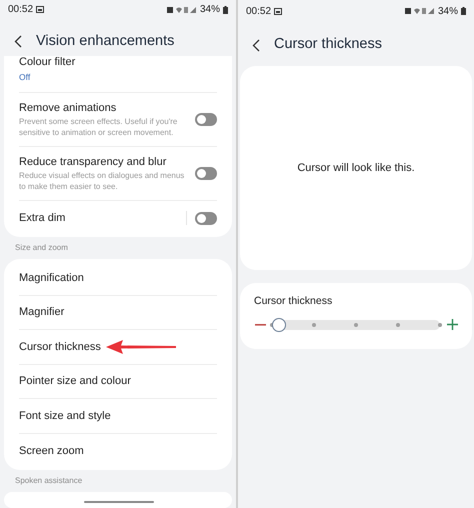 The width and height of the screenshot is (474, 508). I want to click on slider-label: Cursor thickness, so click(294, 301).